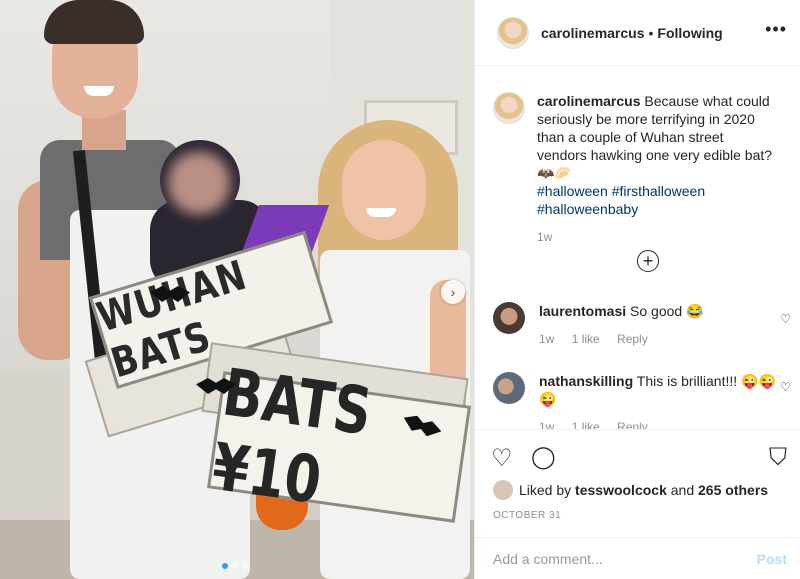  I want to click on caption-username: carolinemarcus, so click(589, 101).